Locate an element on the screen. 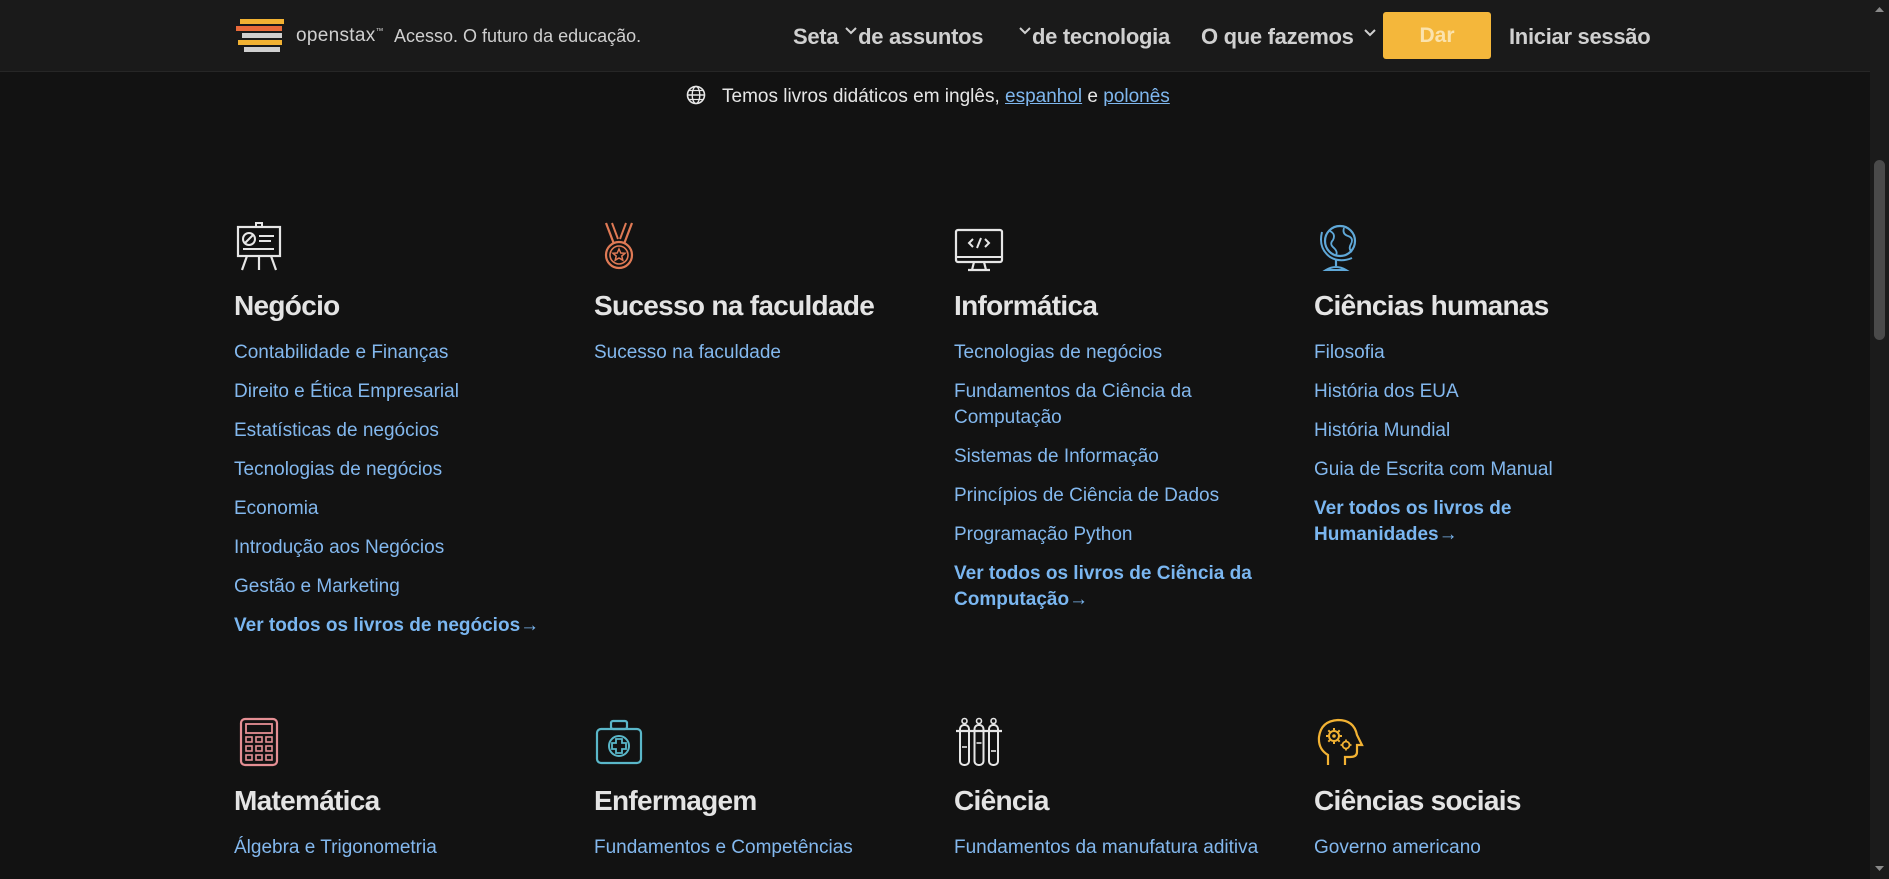 This screenshot has height=879, width=1889. subject-link: Sucesso na faculdade is located at coordinates (764, 353).